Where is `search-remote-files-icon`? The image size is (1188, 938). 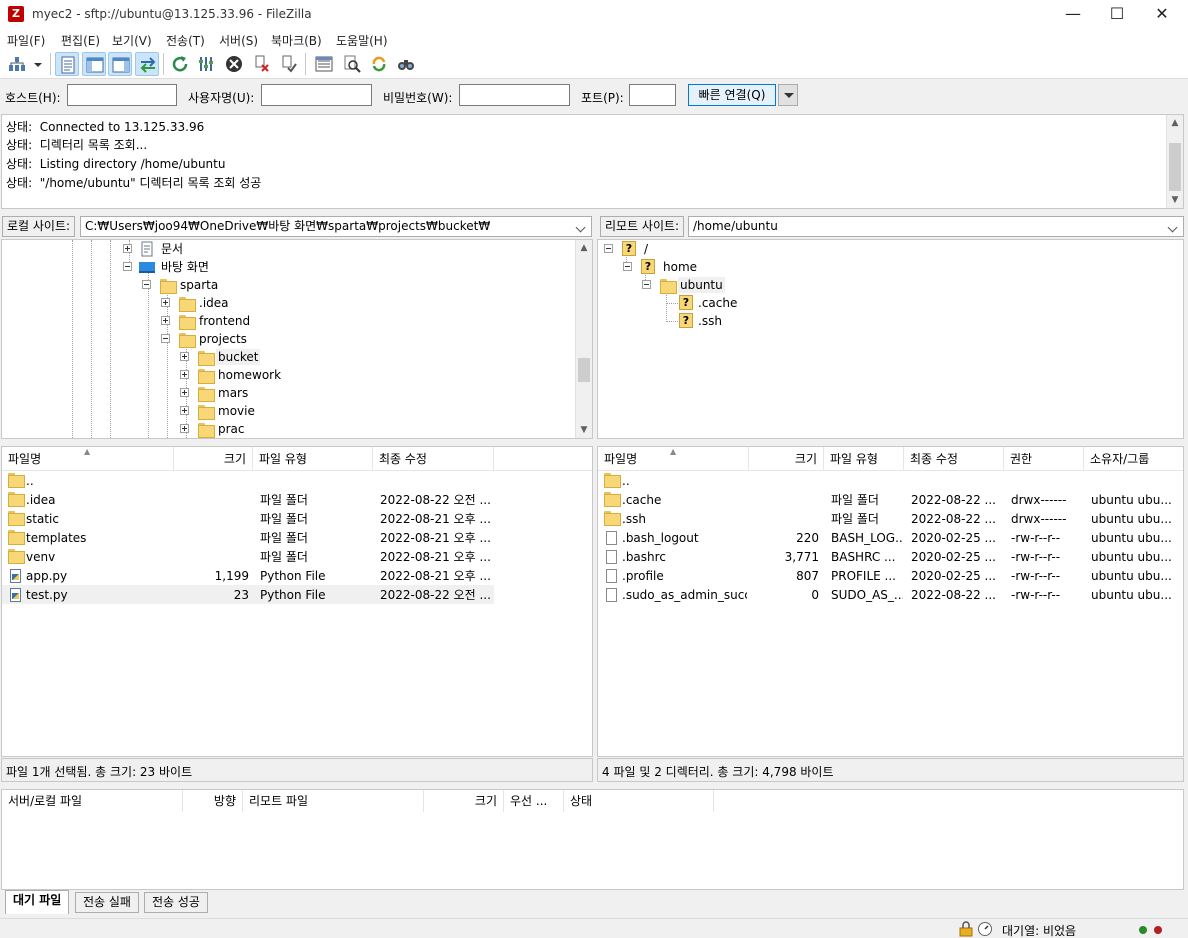
search-remote-files-icon is located at coordinates (406, 64).